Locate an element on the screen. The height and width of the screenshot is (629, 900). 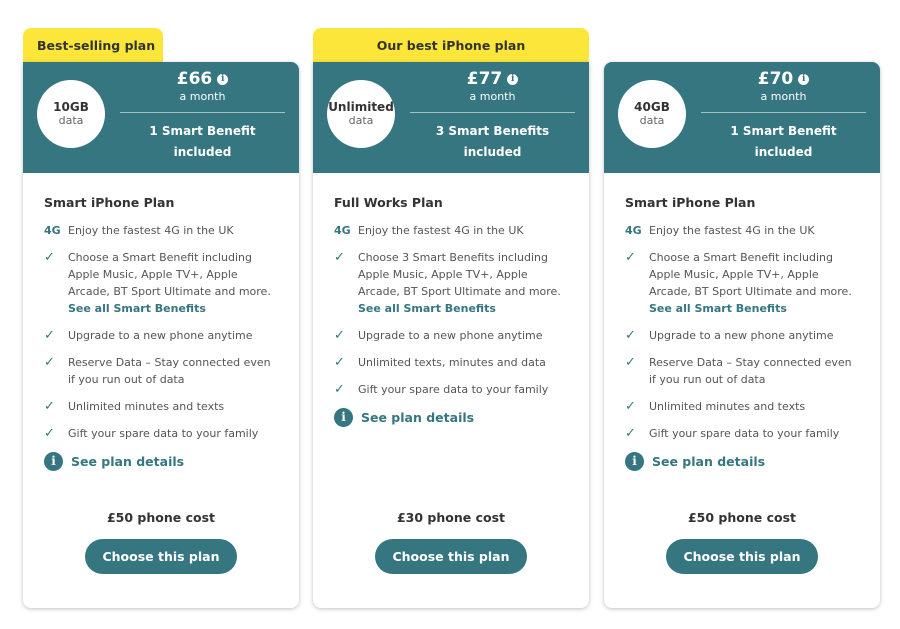
price-column: £66 i a month 1 Smart Benefit included is located at coordinates (202, 115).